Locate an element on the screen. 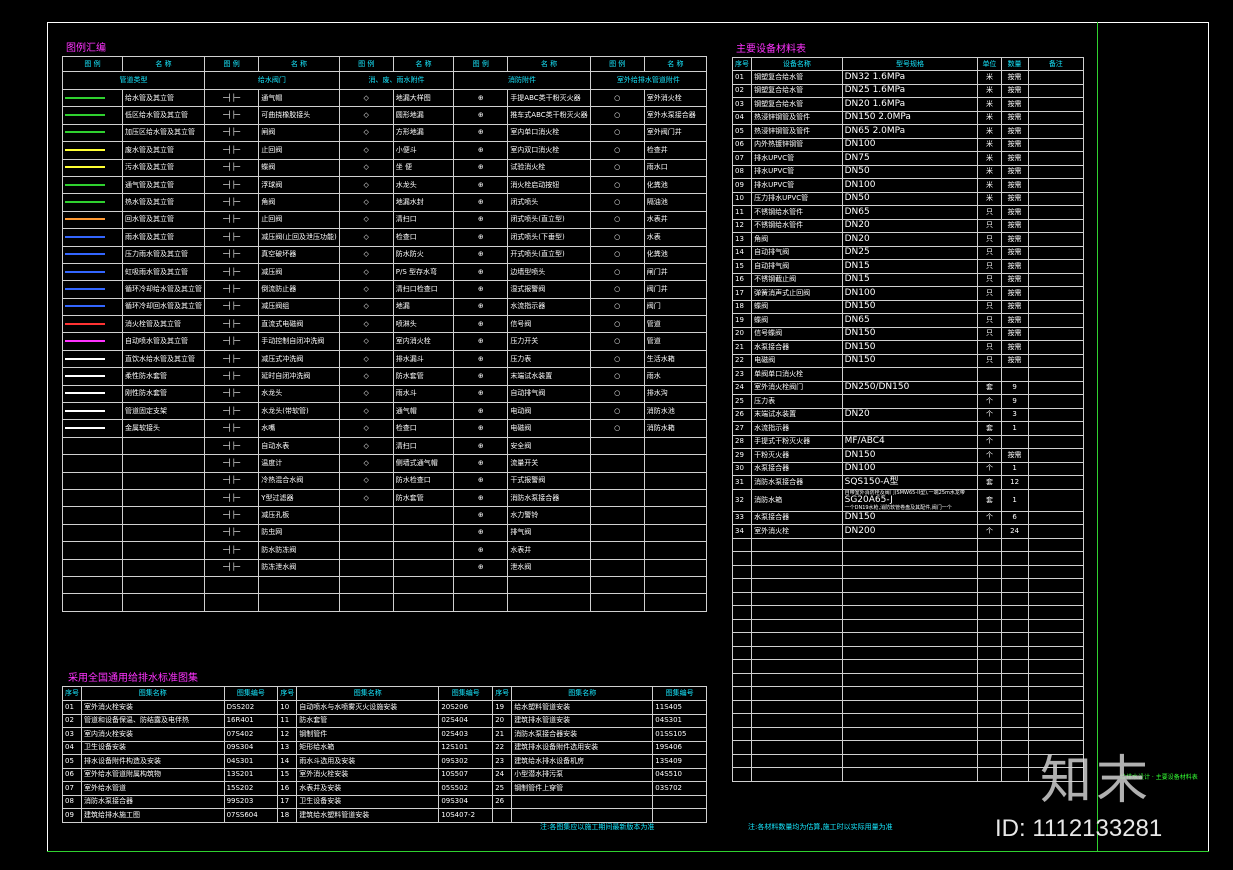  equipment-cell: 21 is located at coordinates (742, 347).